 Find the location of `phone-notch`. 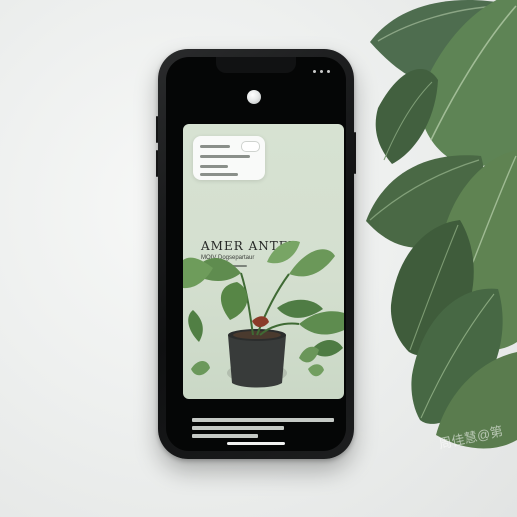

phone-notch is located at coordinates (256, 65).